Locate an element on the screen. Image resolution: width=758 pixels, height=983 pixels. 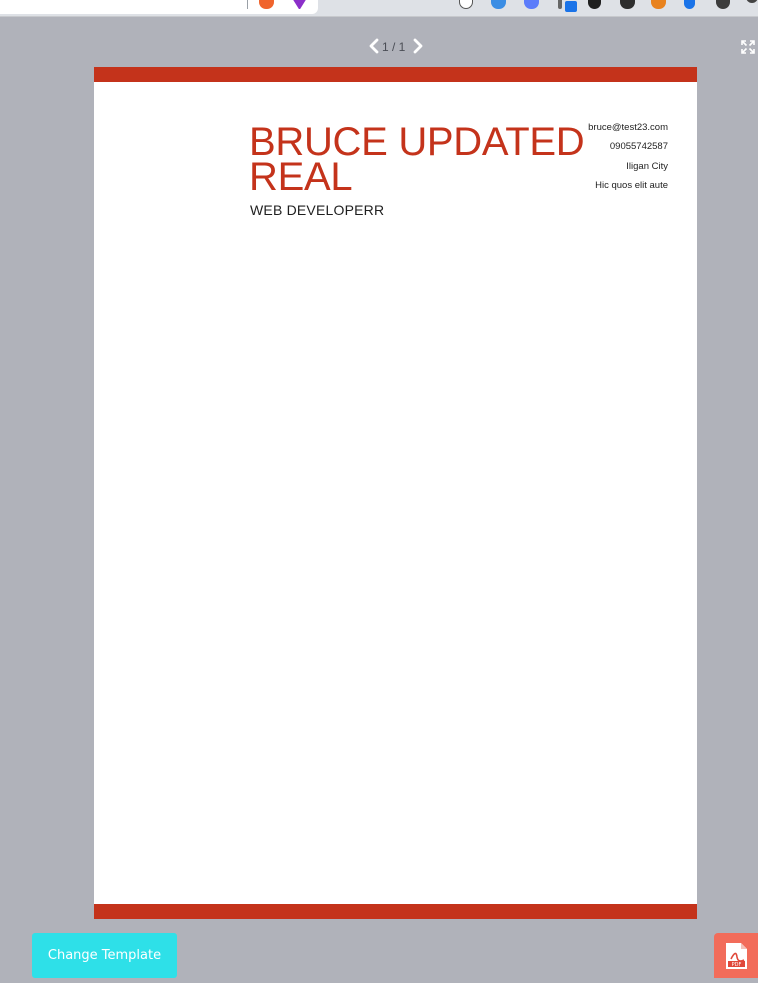
menu-icon is located at coordinates (752, 1).